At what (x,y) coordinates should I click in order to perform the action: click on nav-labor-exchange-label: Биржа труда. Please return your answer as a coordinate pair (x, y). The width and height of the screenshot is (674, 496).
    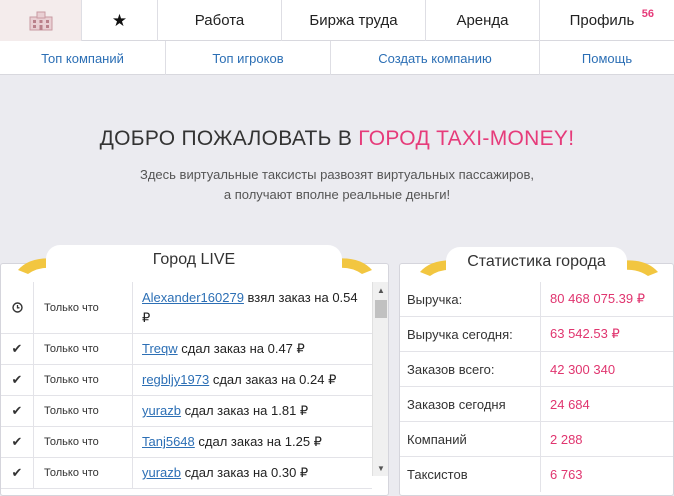
    Looking at the image, I should click on (353, 20).